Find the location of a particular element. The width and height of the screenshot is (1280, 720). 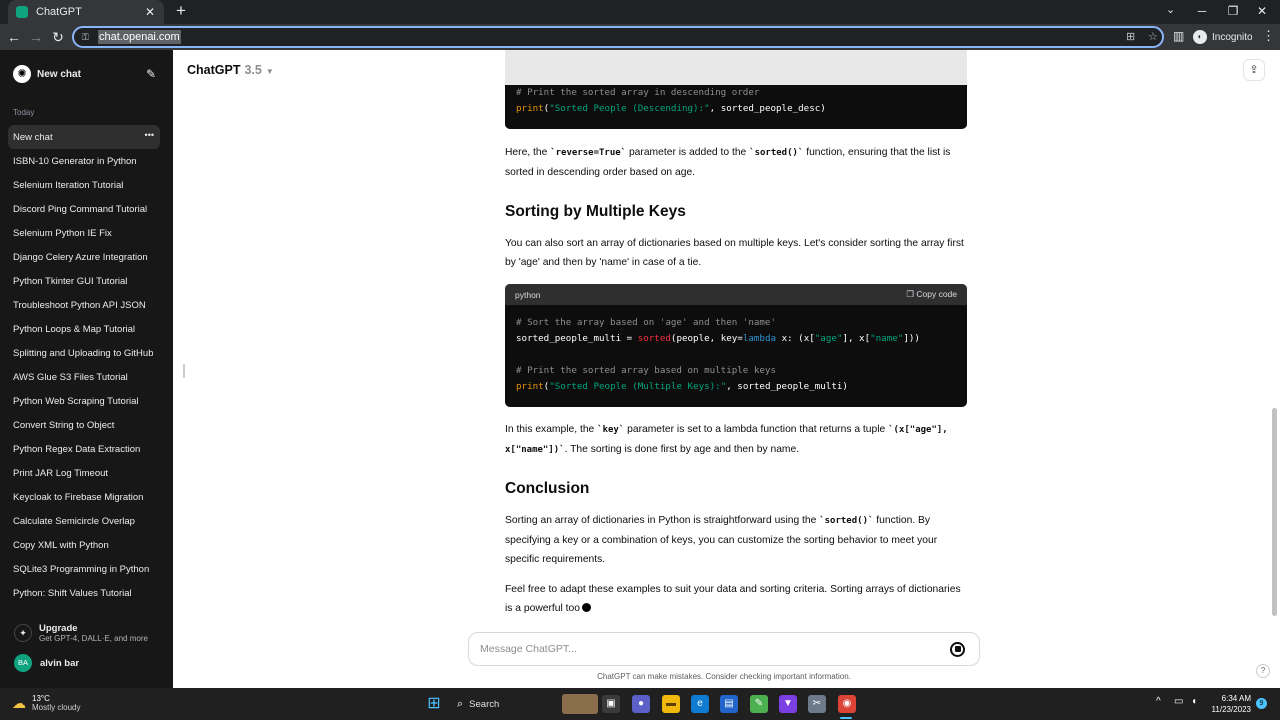

bookmark-star-icon: ☆ is located at coordinates (1153, 36).